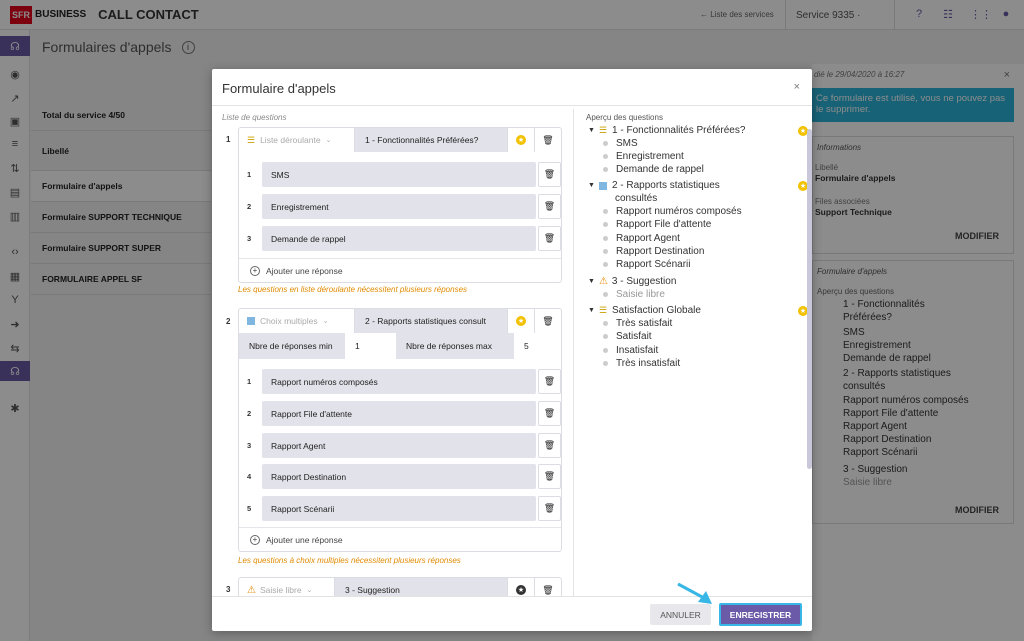 Image resolution: width=1024 pixels, height=641 pixels. I want to click on preview-answer: Saisie libre, so click(634, 294).